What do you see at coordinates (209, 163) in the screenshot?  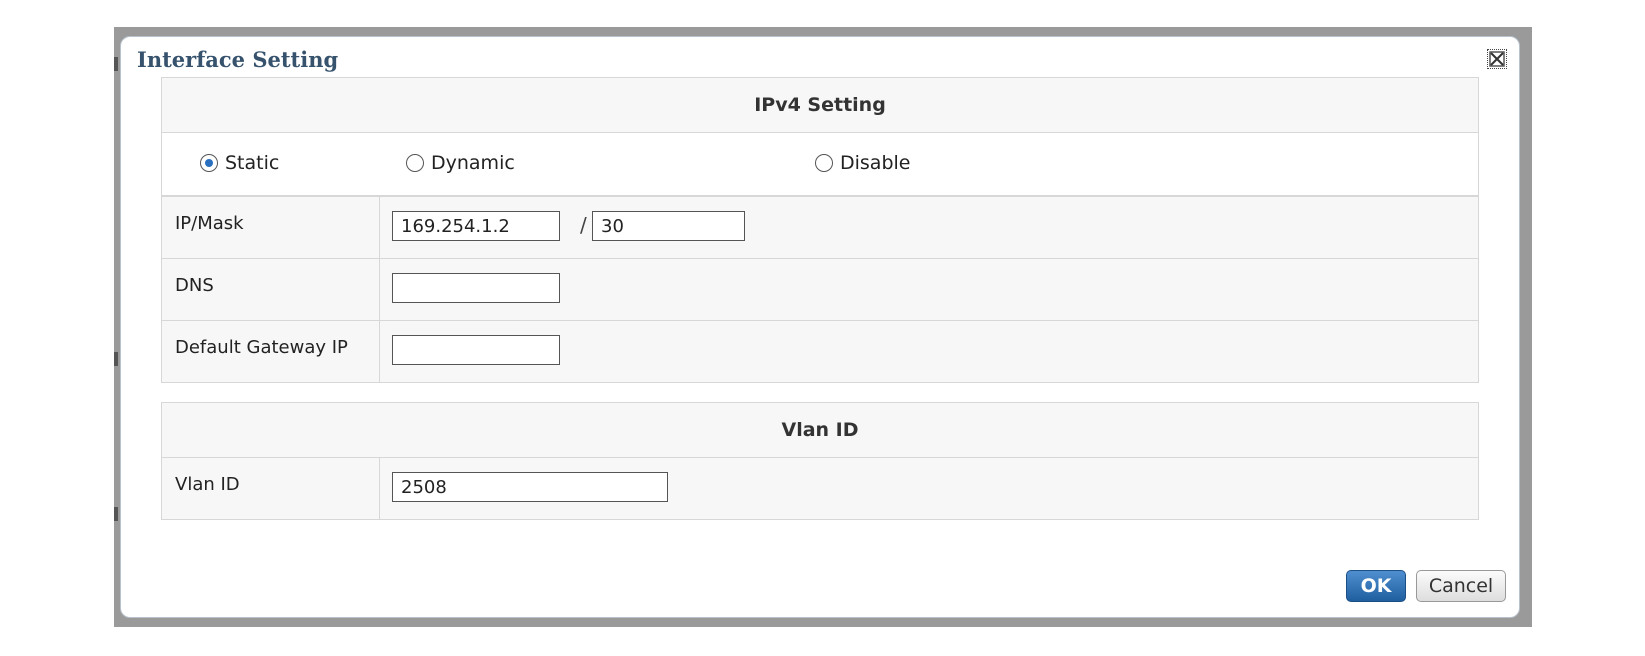 I see `radio-static-selected-icon` at bounding box center [209, 163].